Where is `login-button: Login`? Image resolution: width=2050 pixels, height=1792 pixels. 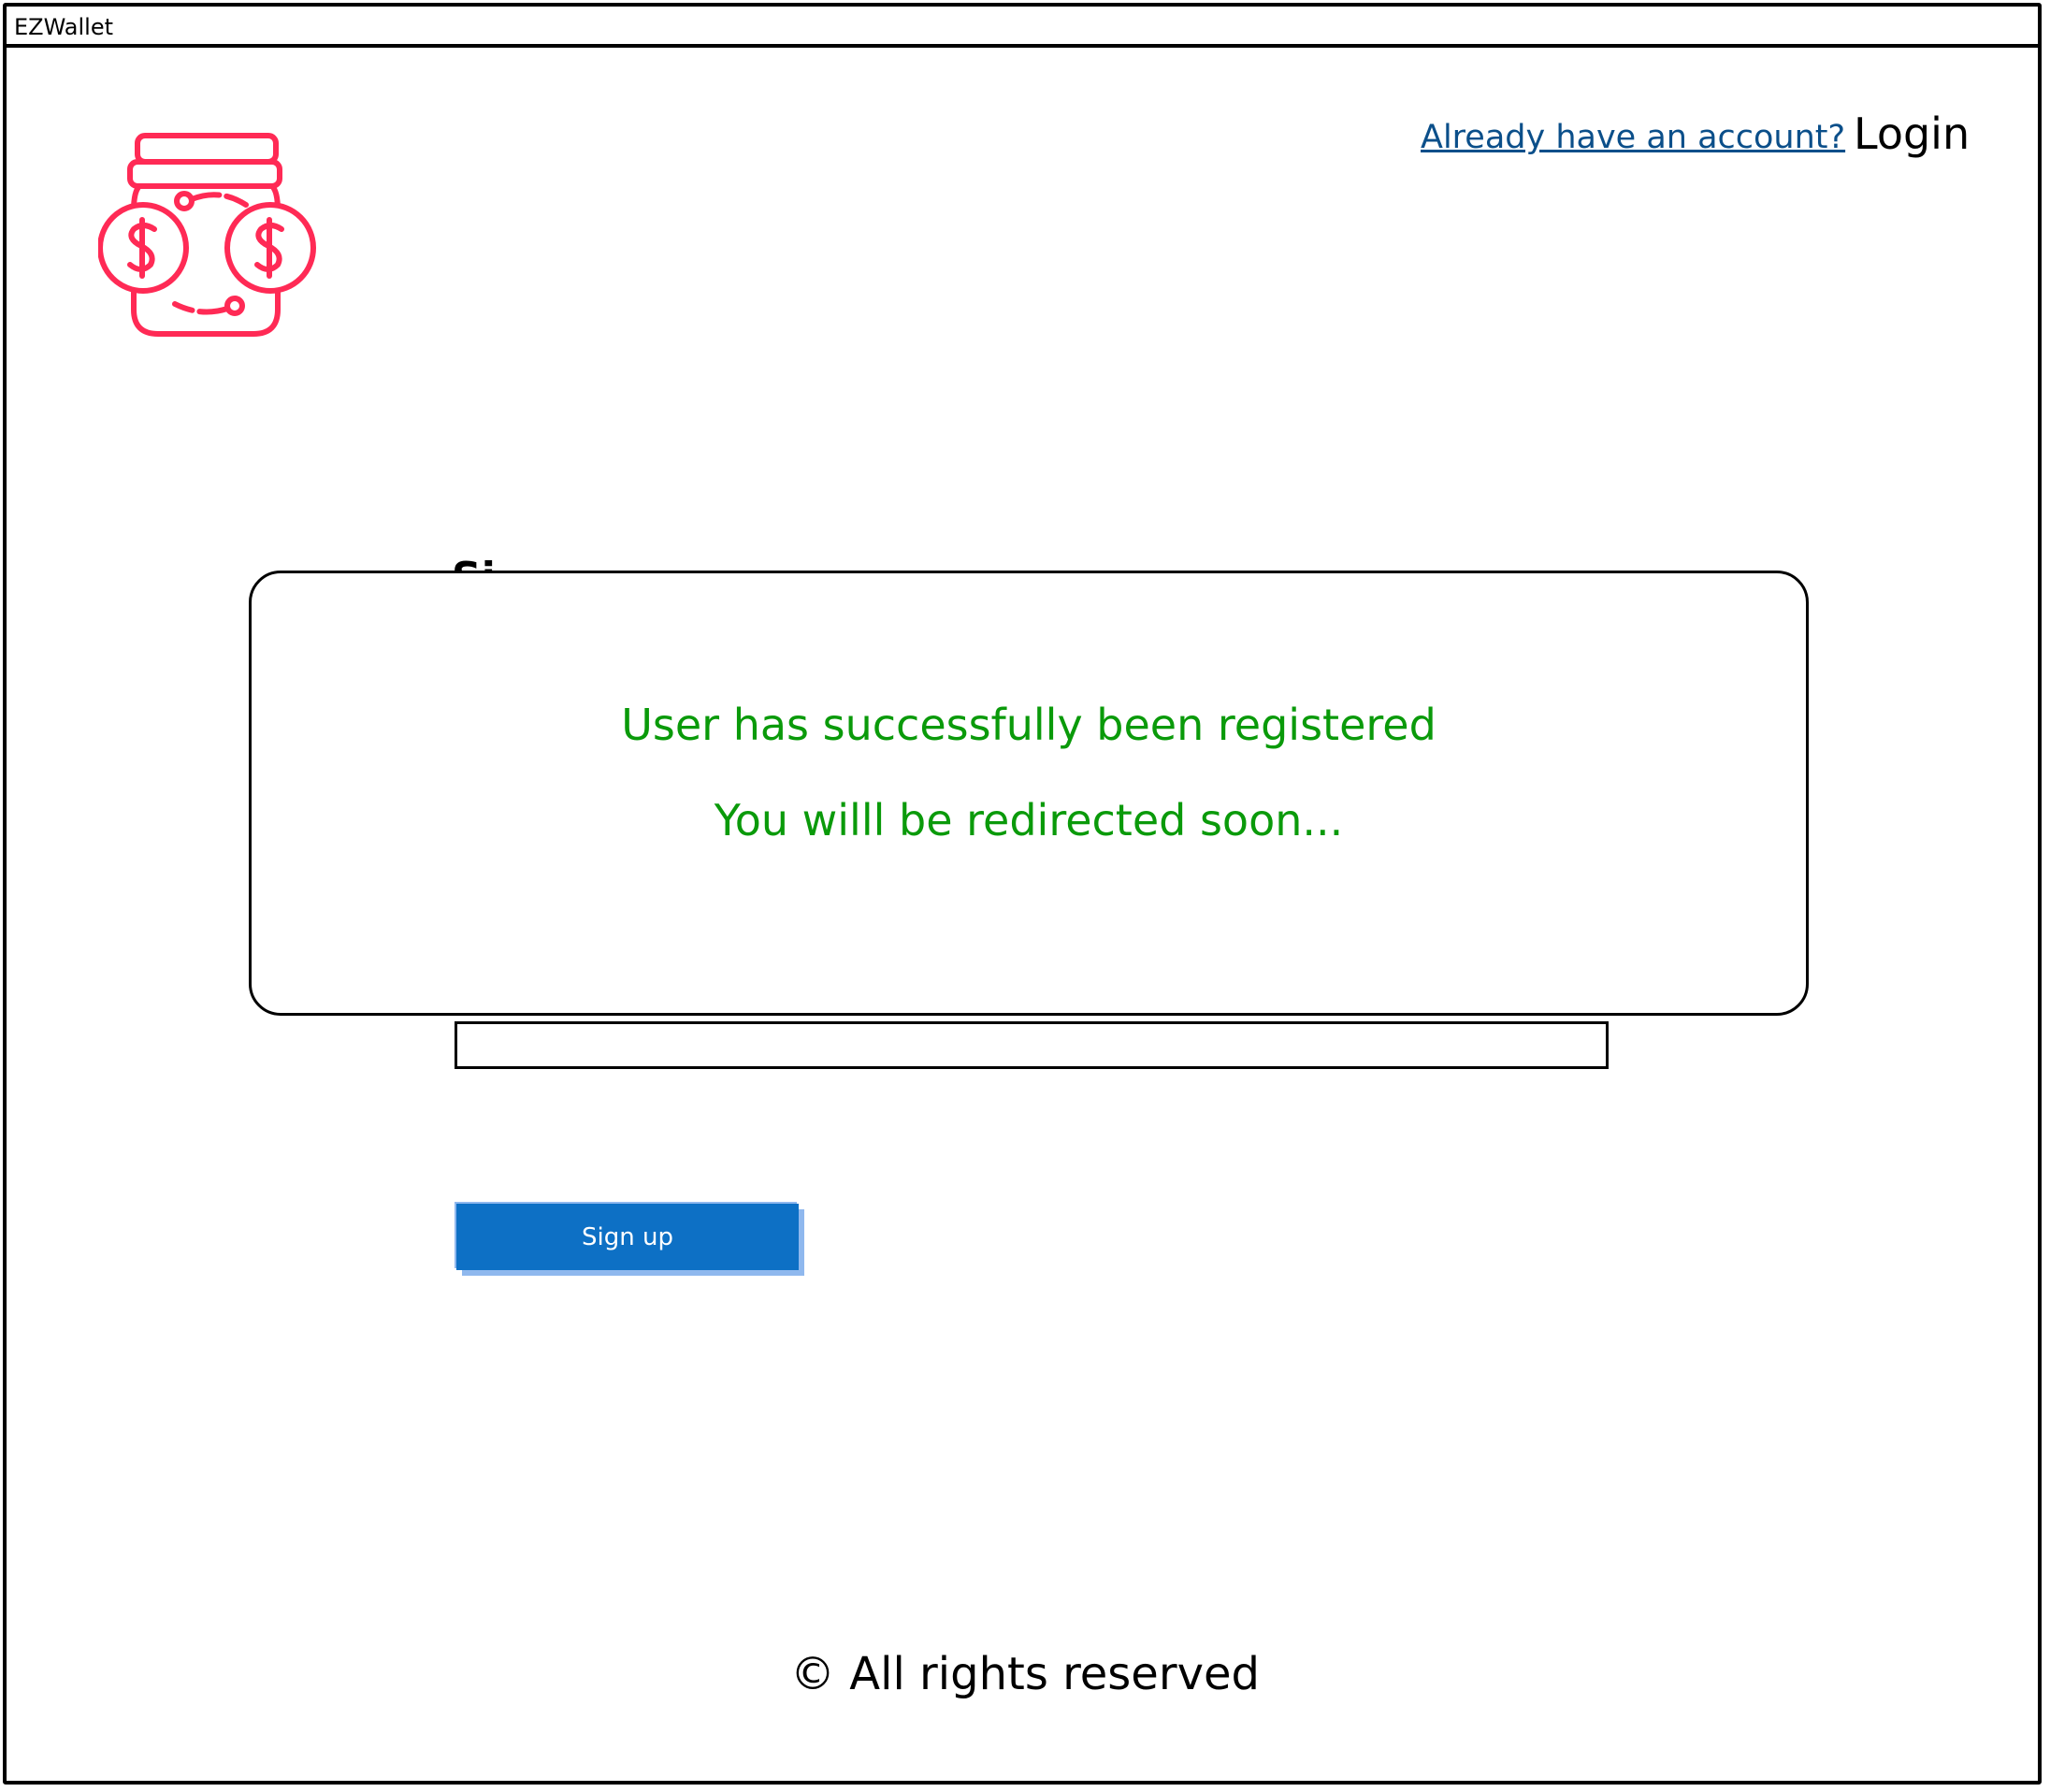
login-button: Login is located at coordinates (1912, 133).